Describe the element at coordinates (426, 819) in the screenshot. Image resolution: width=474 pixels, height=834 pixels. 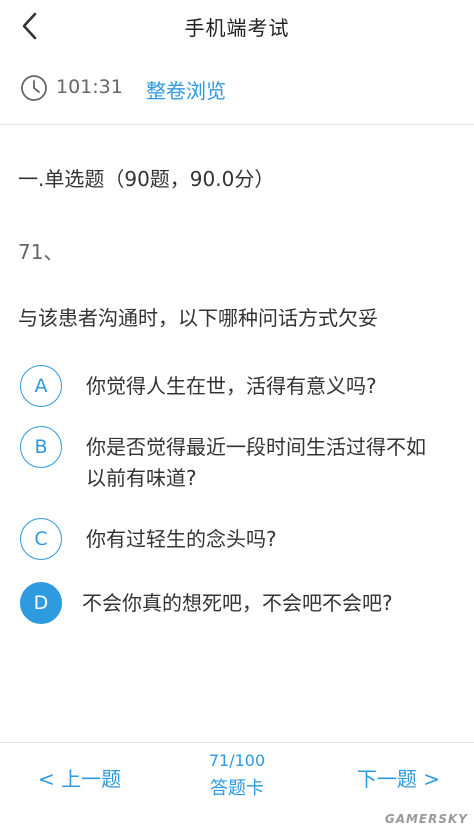
I see `watermark: GAMERSKY` at that location.